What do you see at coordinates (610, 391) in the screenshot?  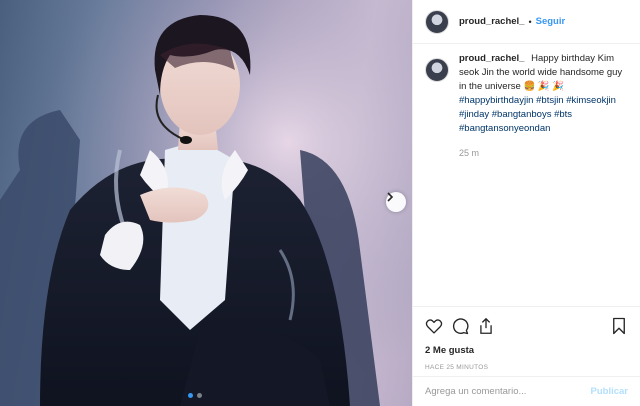 I see `publish-button: Publicar` at bounding box center [610, 391].